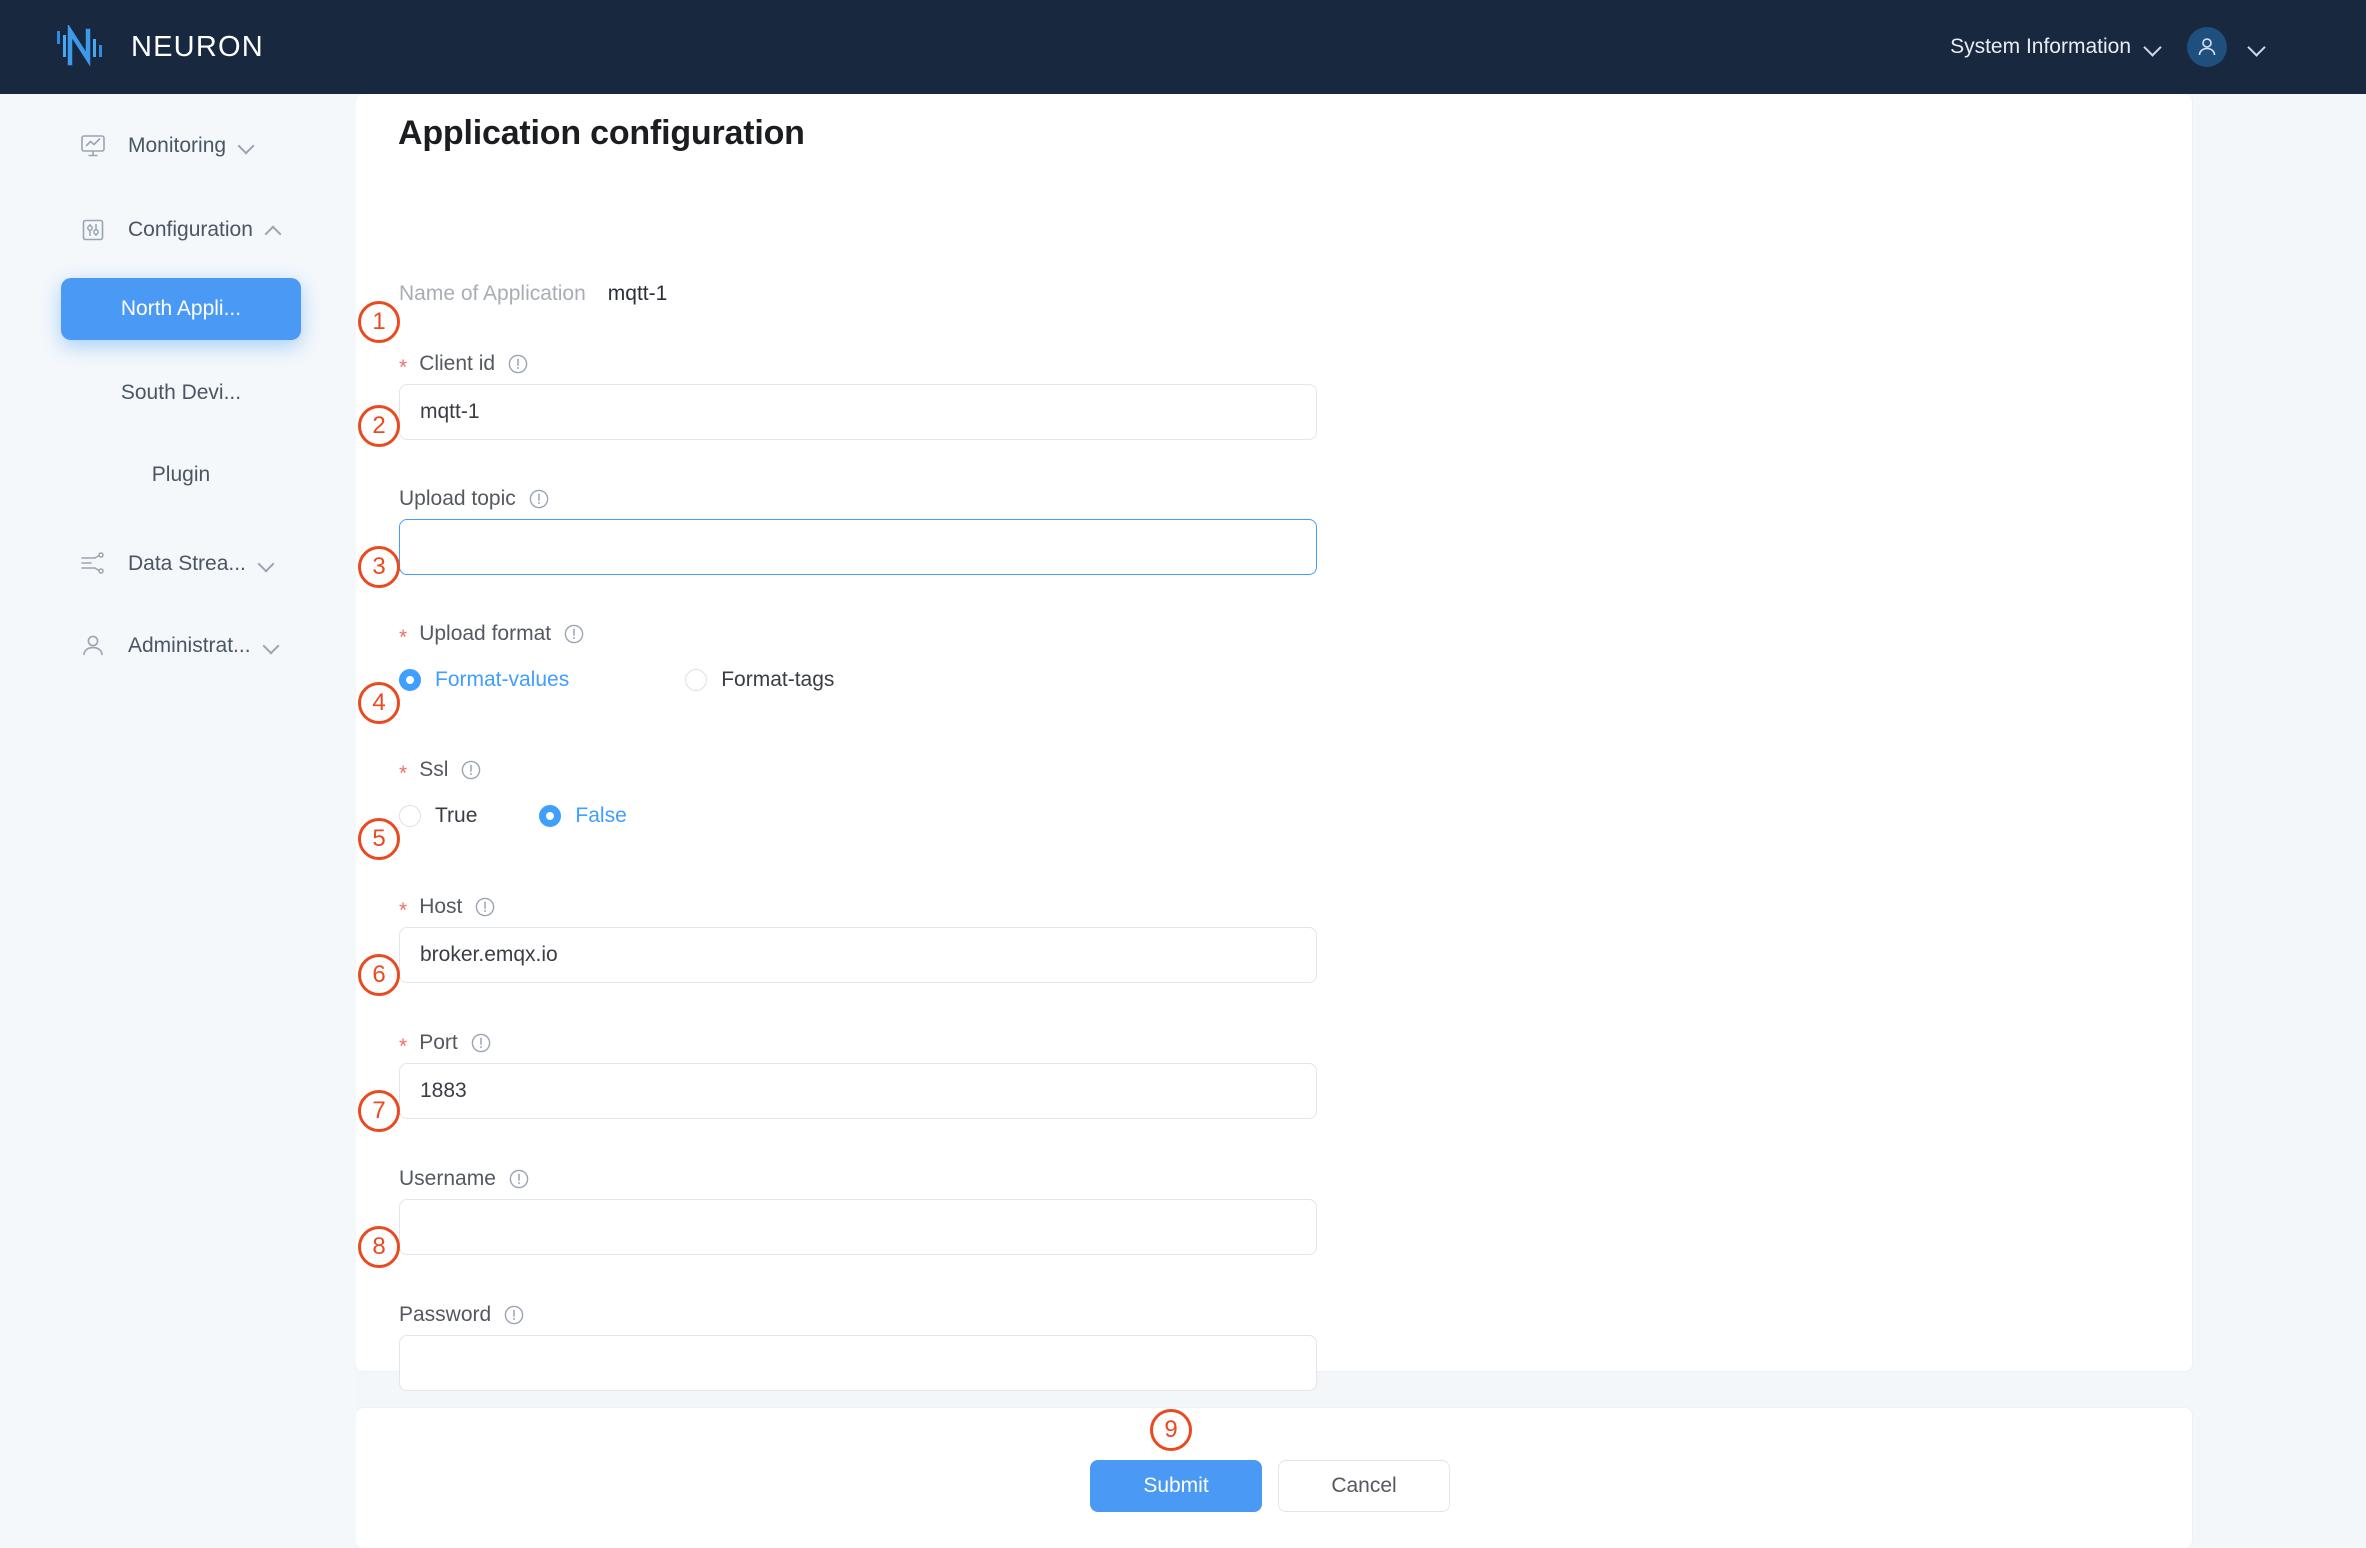 The image size is (2366, 1548). I want to click on sidebar-subitem-label: Plugin, so click(181, 474).